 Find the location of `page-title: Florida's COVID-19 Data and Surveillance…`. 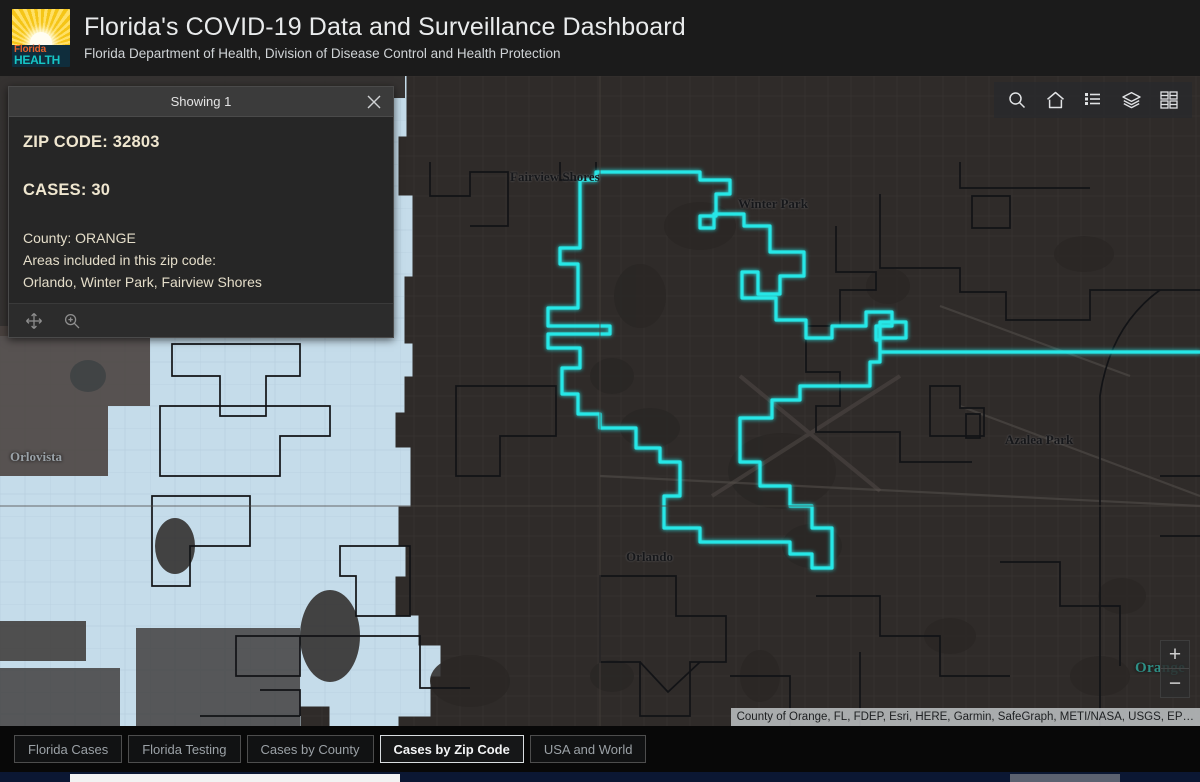

page-title: Florida's COVID-19 Data and Surveillance… is located at coordinates (385, 27).